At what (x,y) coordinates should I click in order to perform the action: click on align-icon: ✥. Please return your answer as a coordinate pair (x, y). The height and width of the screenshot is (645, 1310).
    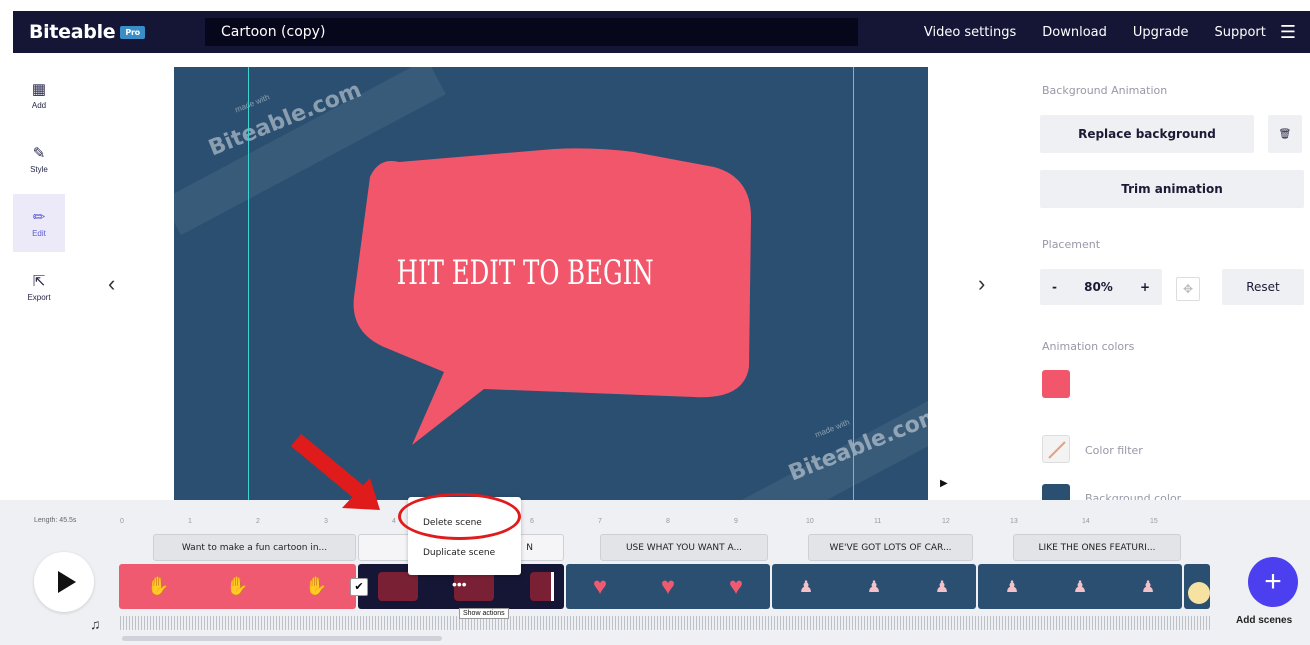
    Looking at the image, I should click on (1188, 289).